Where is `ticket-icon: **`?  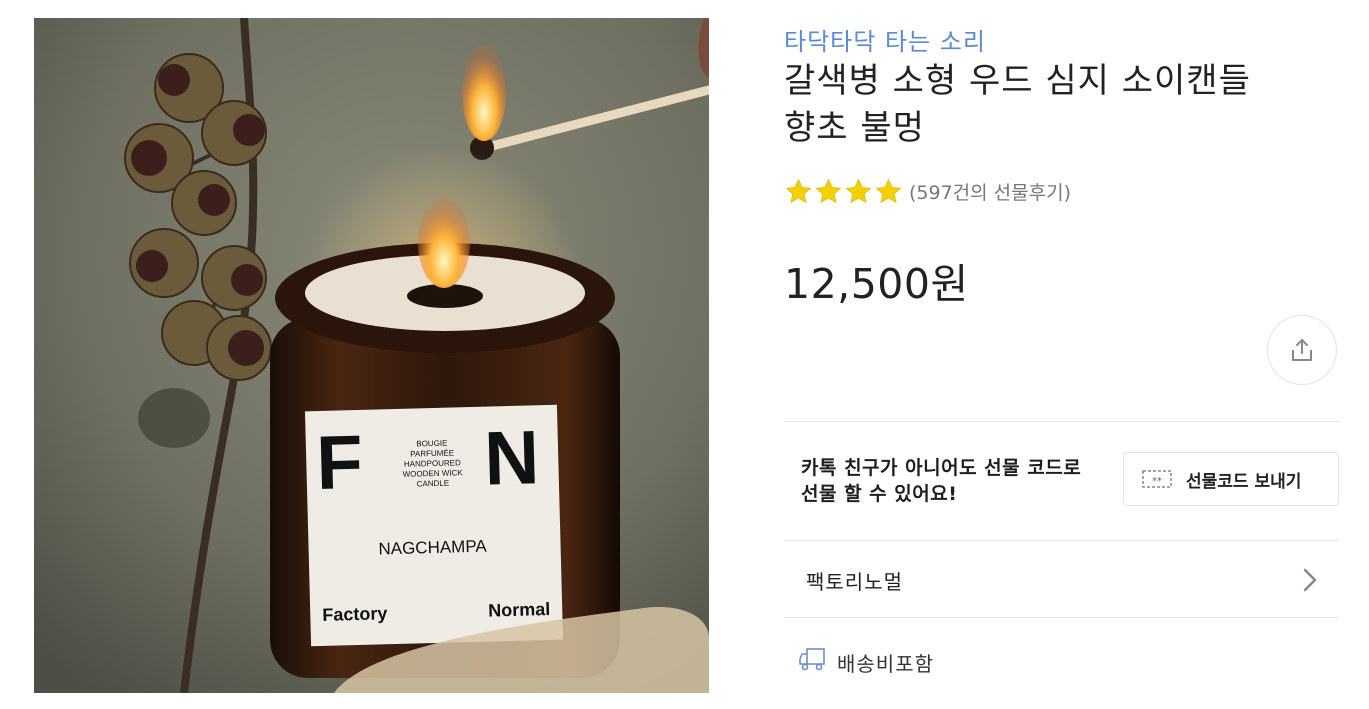 ticket-icon: ** is located at coordinates (1157, 479).